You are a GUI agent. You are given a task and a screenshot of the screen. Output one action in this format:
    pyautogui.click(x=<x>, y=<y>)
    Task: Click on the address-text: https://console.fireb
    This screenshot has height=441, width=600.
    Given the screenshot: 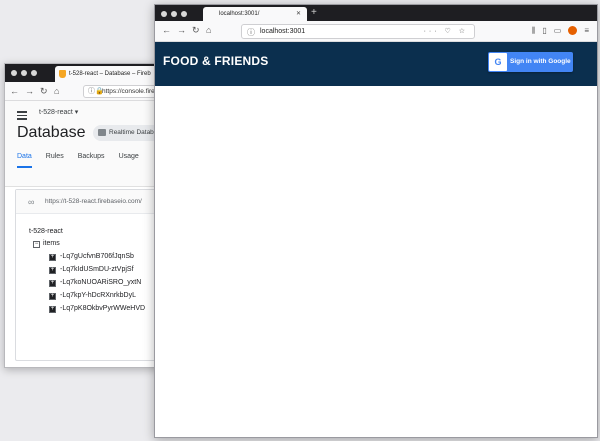 What is the action you would take?
    pyautogui.click(x=130, y=91)
    